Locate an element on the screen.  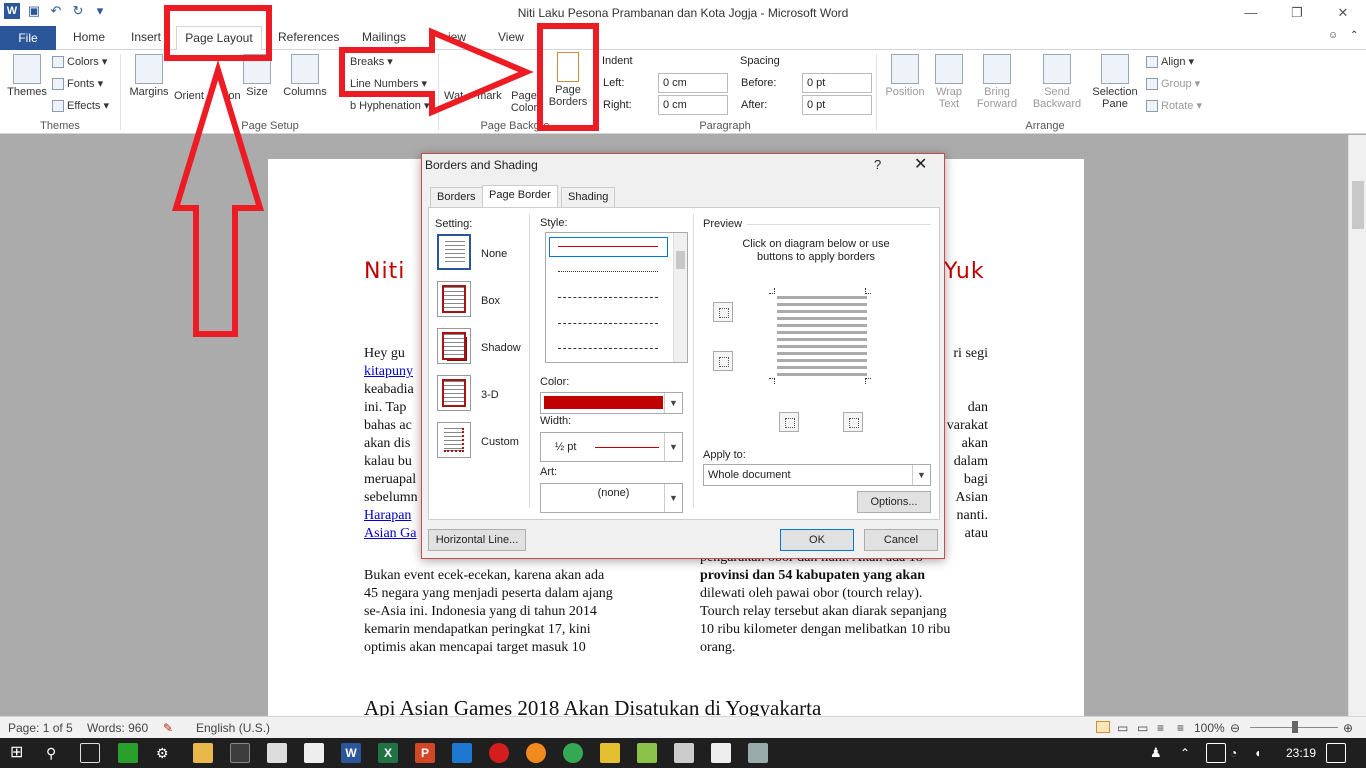
app-green-icon is located at coordinates (128, 753).